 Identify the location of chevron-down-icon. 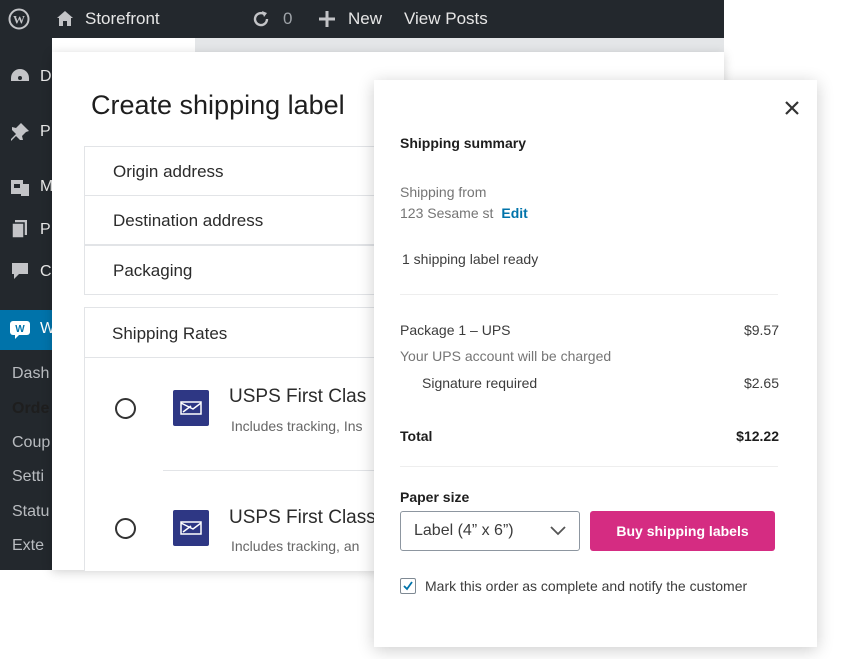
(558, 531).